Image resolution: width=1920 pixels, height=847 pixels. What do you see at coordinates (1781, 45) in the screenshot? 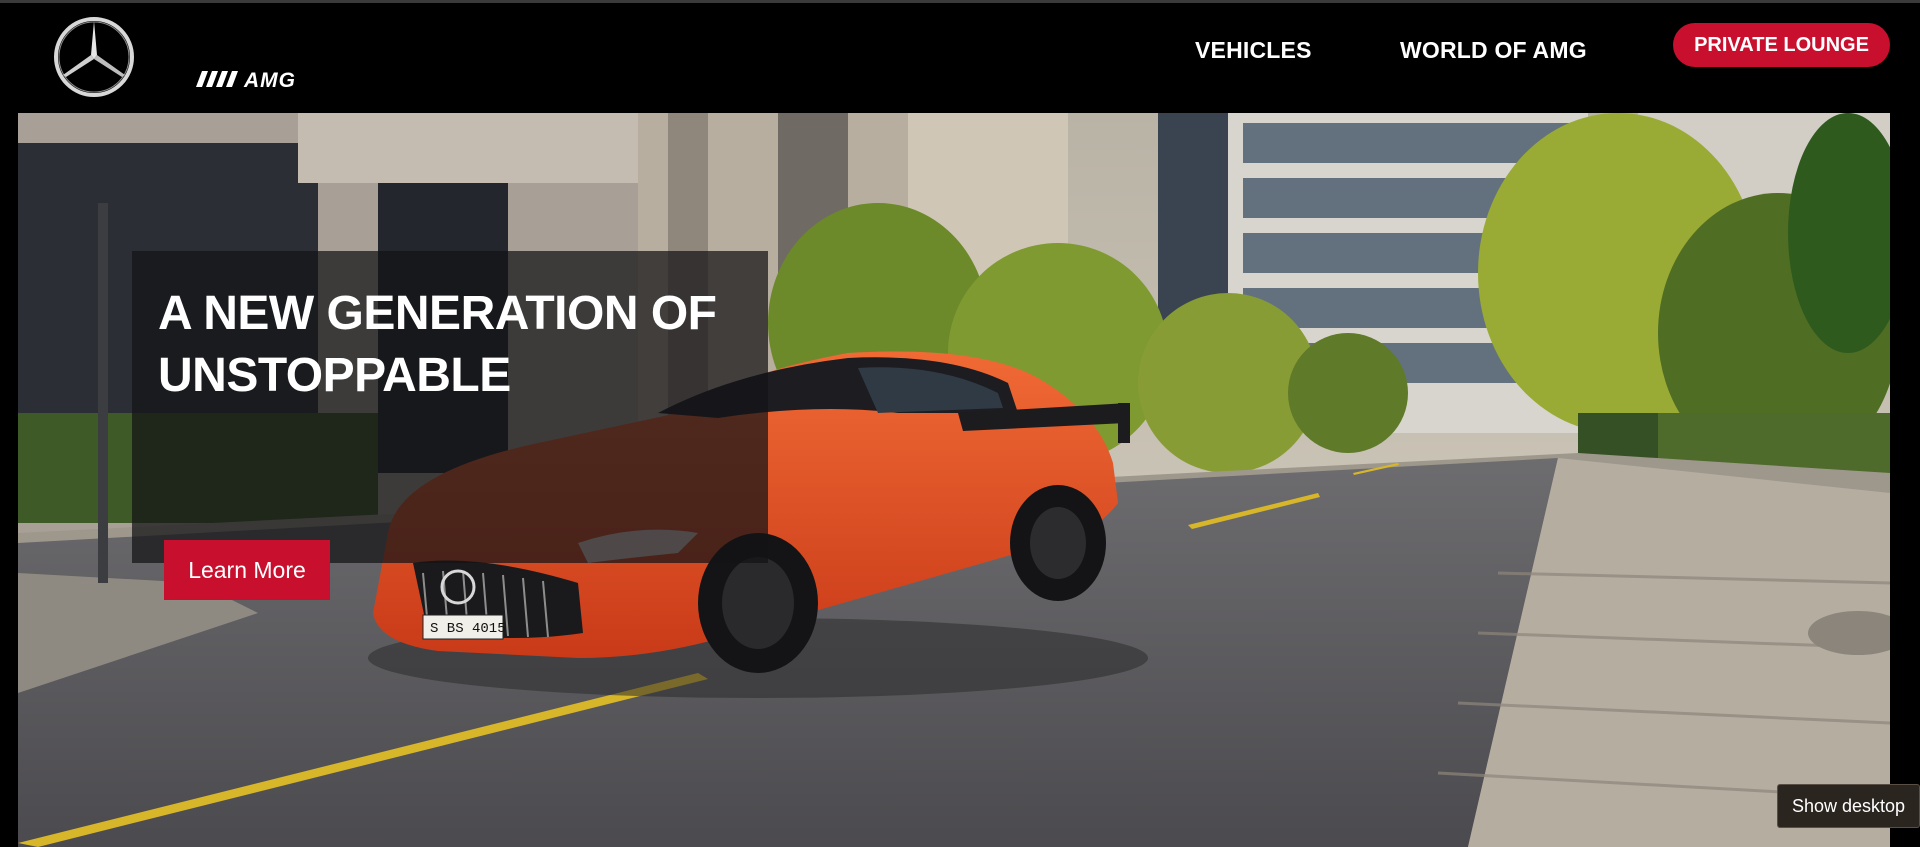
I see `private-lounge-button: PRIVATE LOUNGE` at bounding box center [1781, 45].